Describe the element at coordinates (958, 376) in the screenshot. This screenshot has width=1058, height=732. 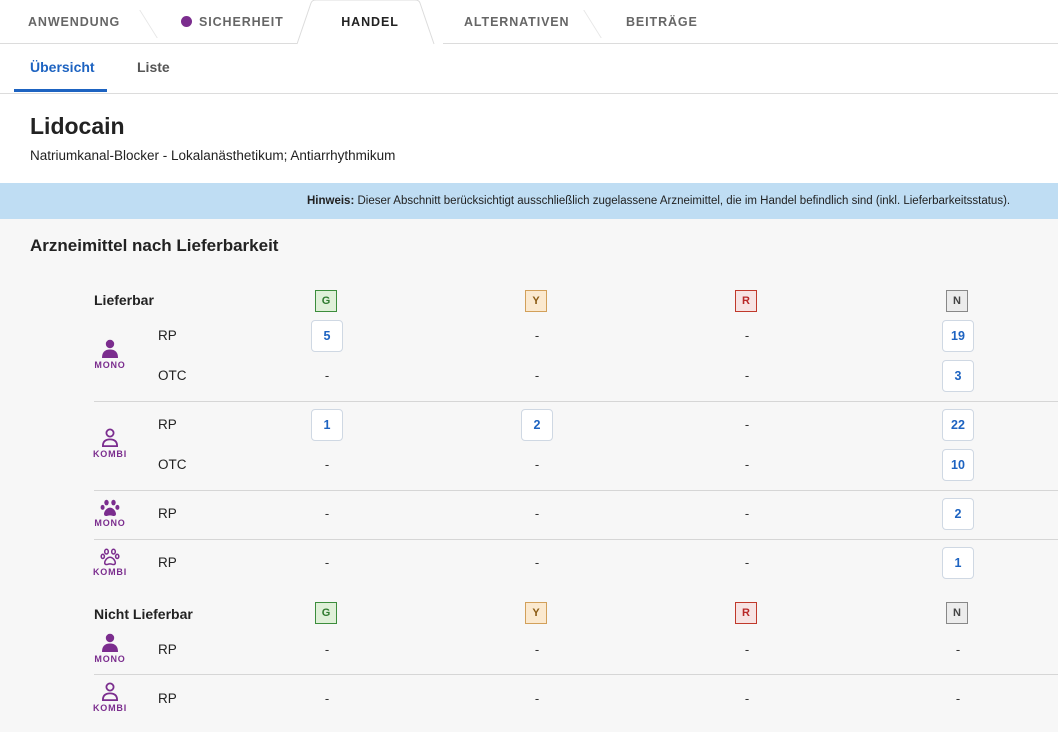
I see `count-button: 3` at that location.